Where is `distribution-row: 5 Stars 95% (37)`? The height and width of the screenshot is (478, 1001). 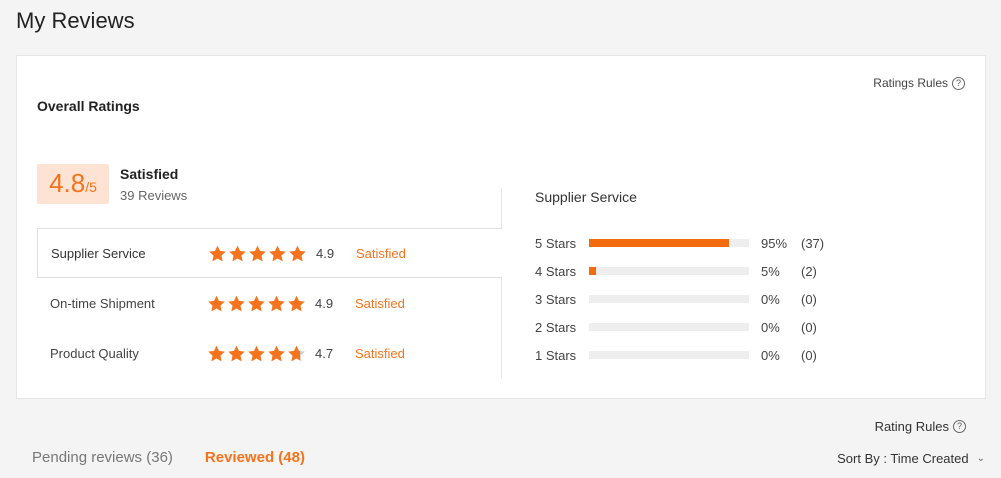 distribution-row: 5 Stars 95% (37) is located at coordinates (688, 243).